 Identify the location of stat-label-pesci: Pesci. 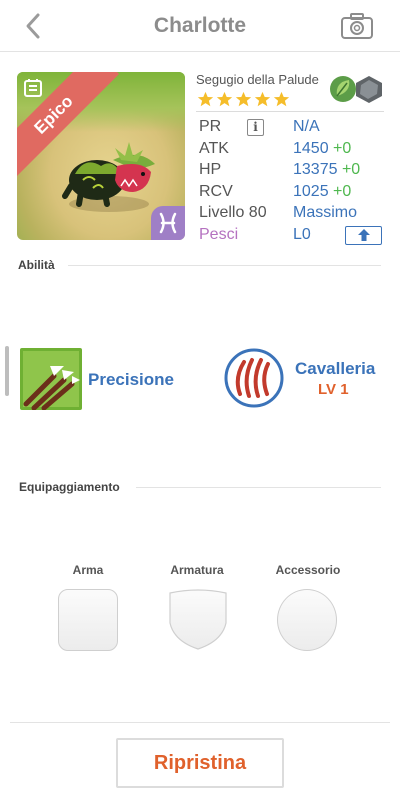
(219, 234).